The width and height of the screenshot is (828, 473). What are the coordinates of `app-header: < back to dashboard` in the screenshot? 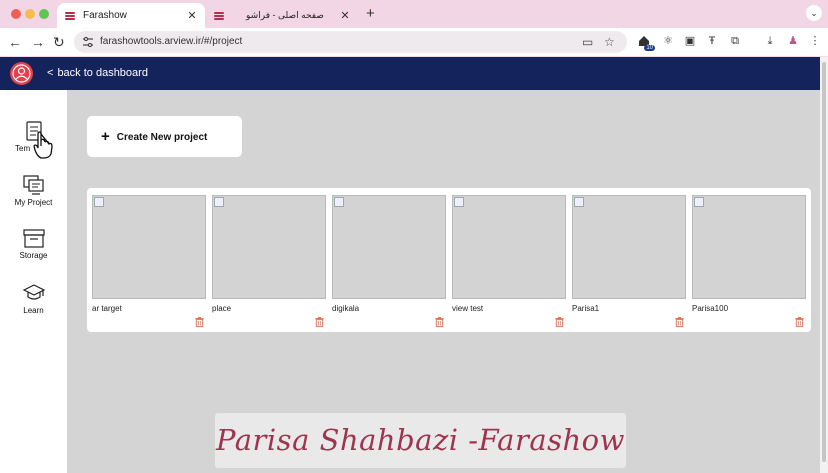 It's located at (410, 73).